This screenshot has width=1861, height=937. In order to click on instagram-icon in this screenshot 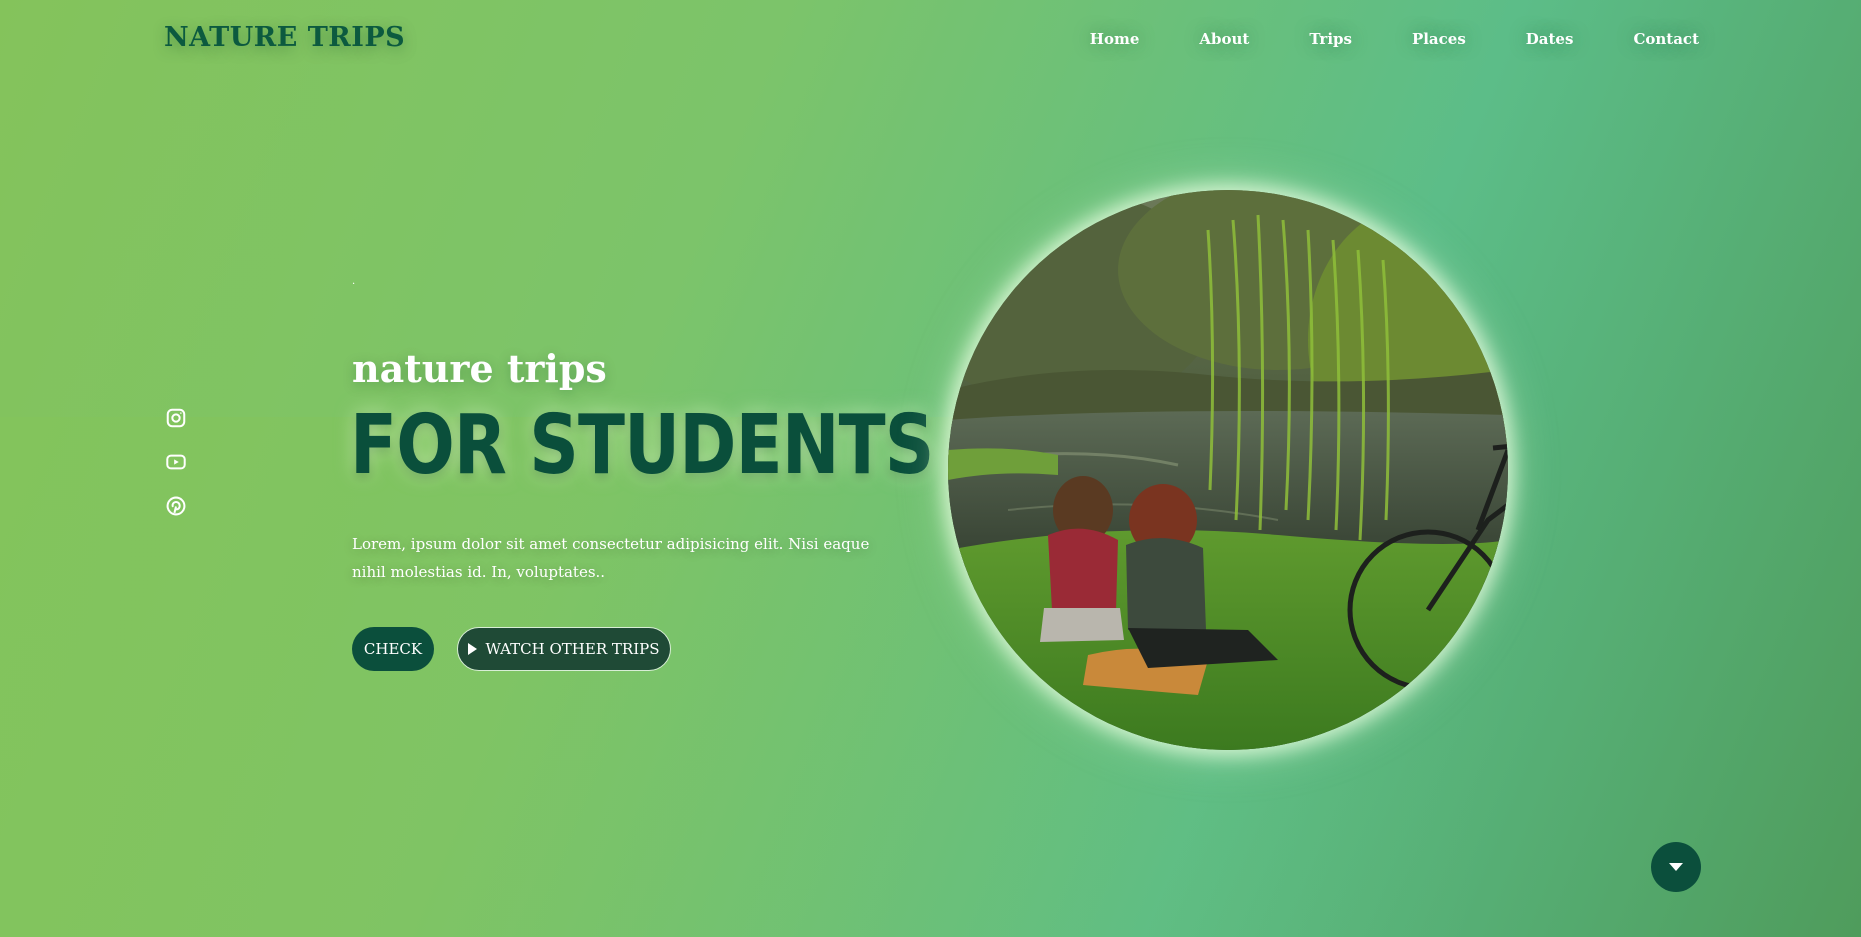, I will do `click(176, 418)`.